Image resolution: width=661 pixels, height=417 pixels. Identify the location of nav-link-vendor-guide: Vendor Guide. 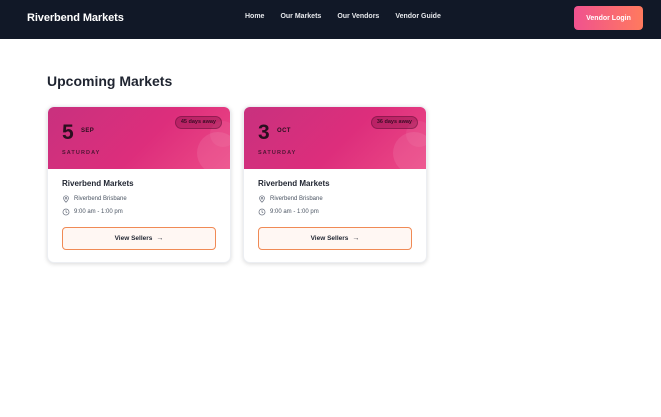
(418, 16).